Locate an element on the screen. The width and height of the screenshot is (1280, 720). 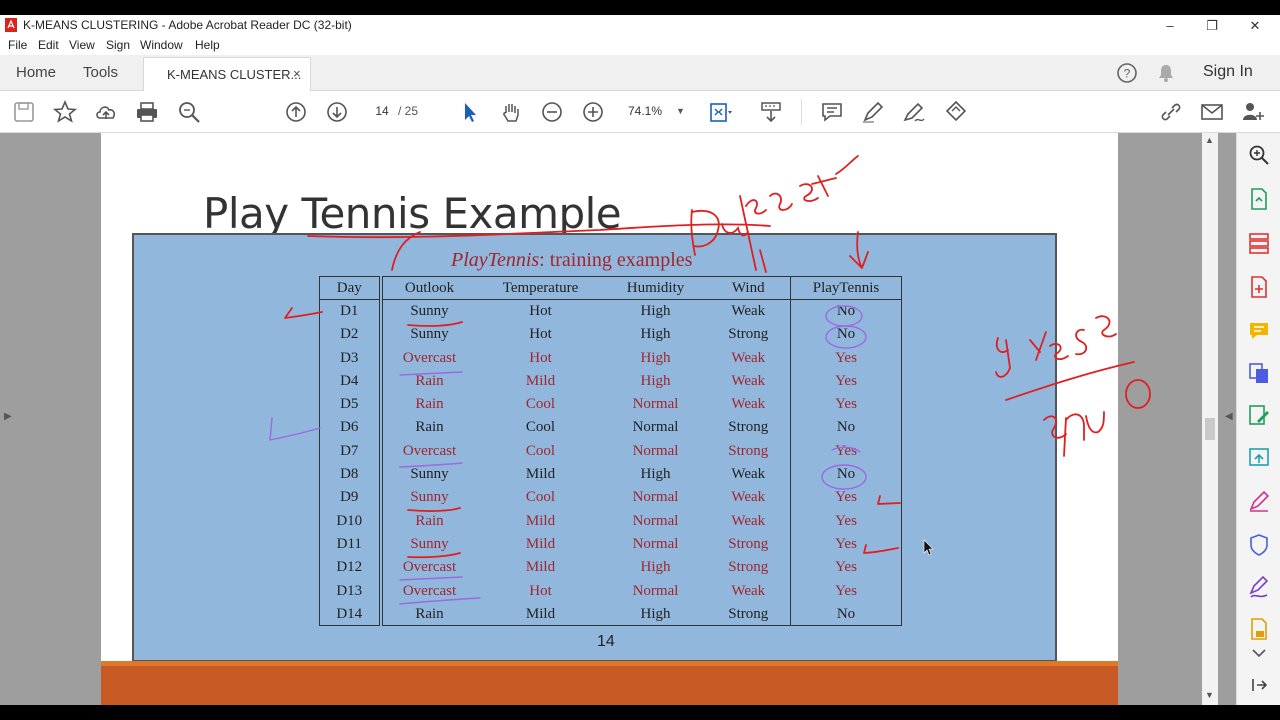
close-window-button: ✕ is located at coordinates (1255, 25).